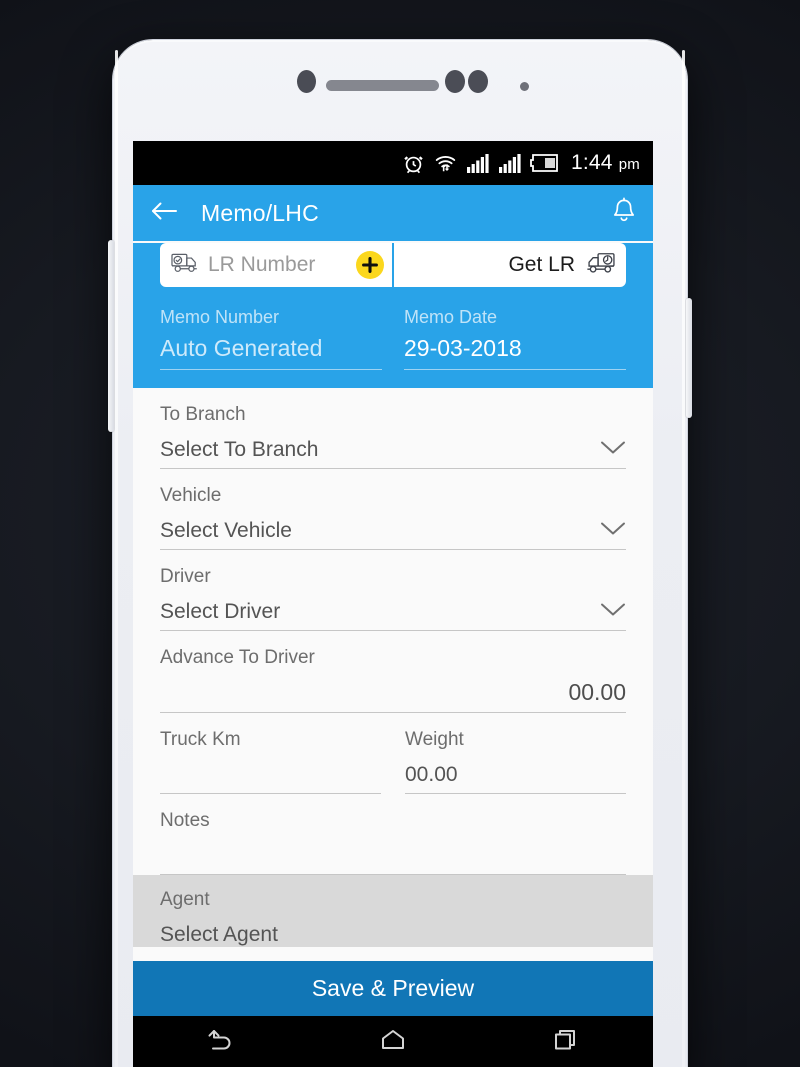 The height and width of the screenshot is (1067, 800). I want to click on advance-to-driver-label: Advance To Driver, so click(237, 657).